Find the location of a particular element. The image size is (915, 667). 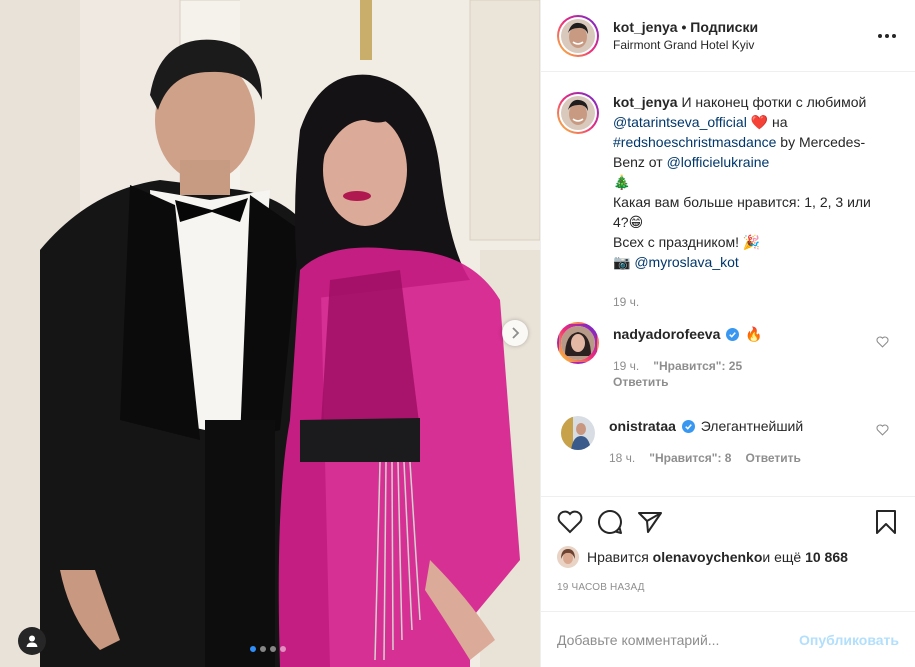

liker-username: olenavoychenko is located at coordinates (708, 557).